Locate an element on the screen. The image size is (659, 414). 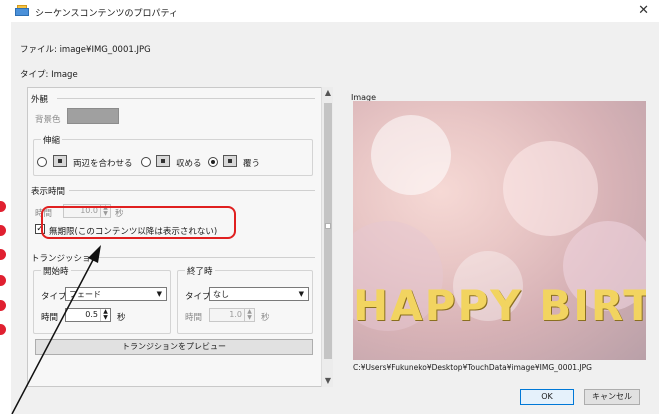
annotation-arrow is located at coordinates (56, 329).